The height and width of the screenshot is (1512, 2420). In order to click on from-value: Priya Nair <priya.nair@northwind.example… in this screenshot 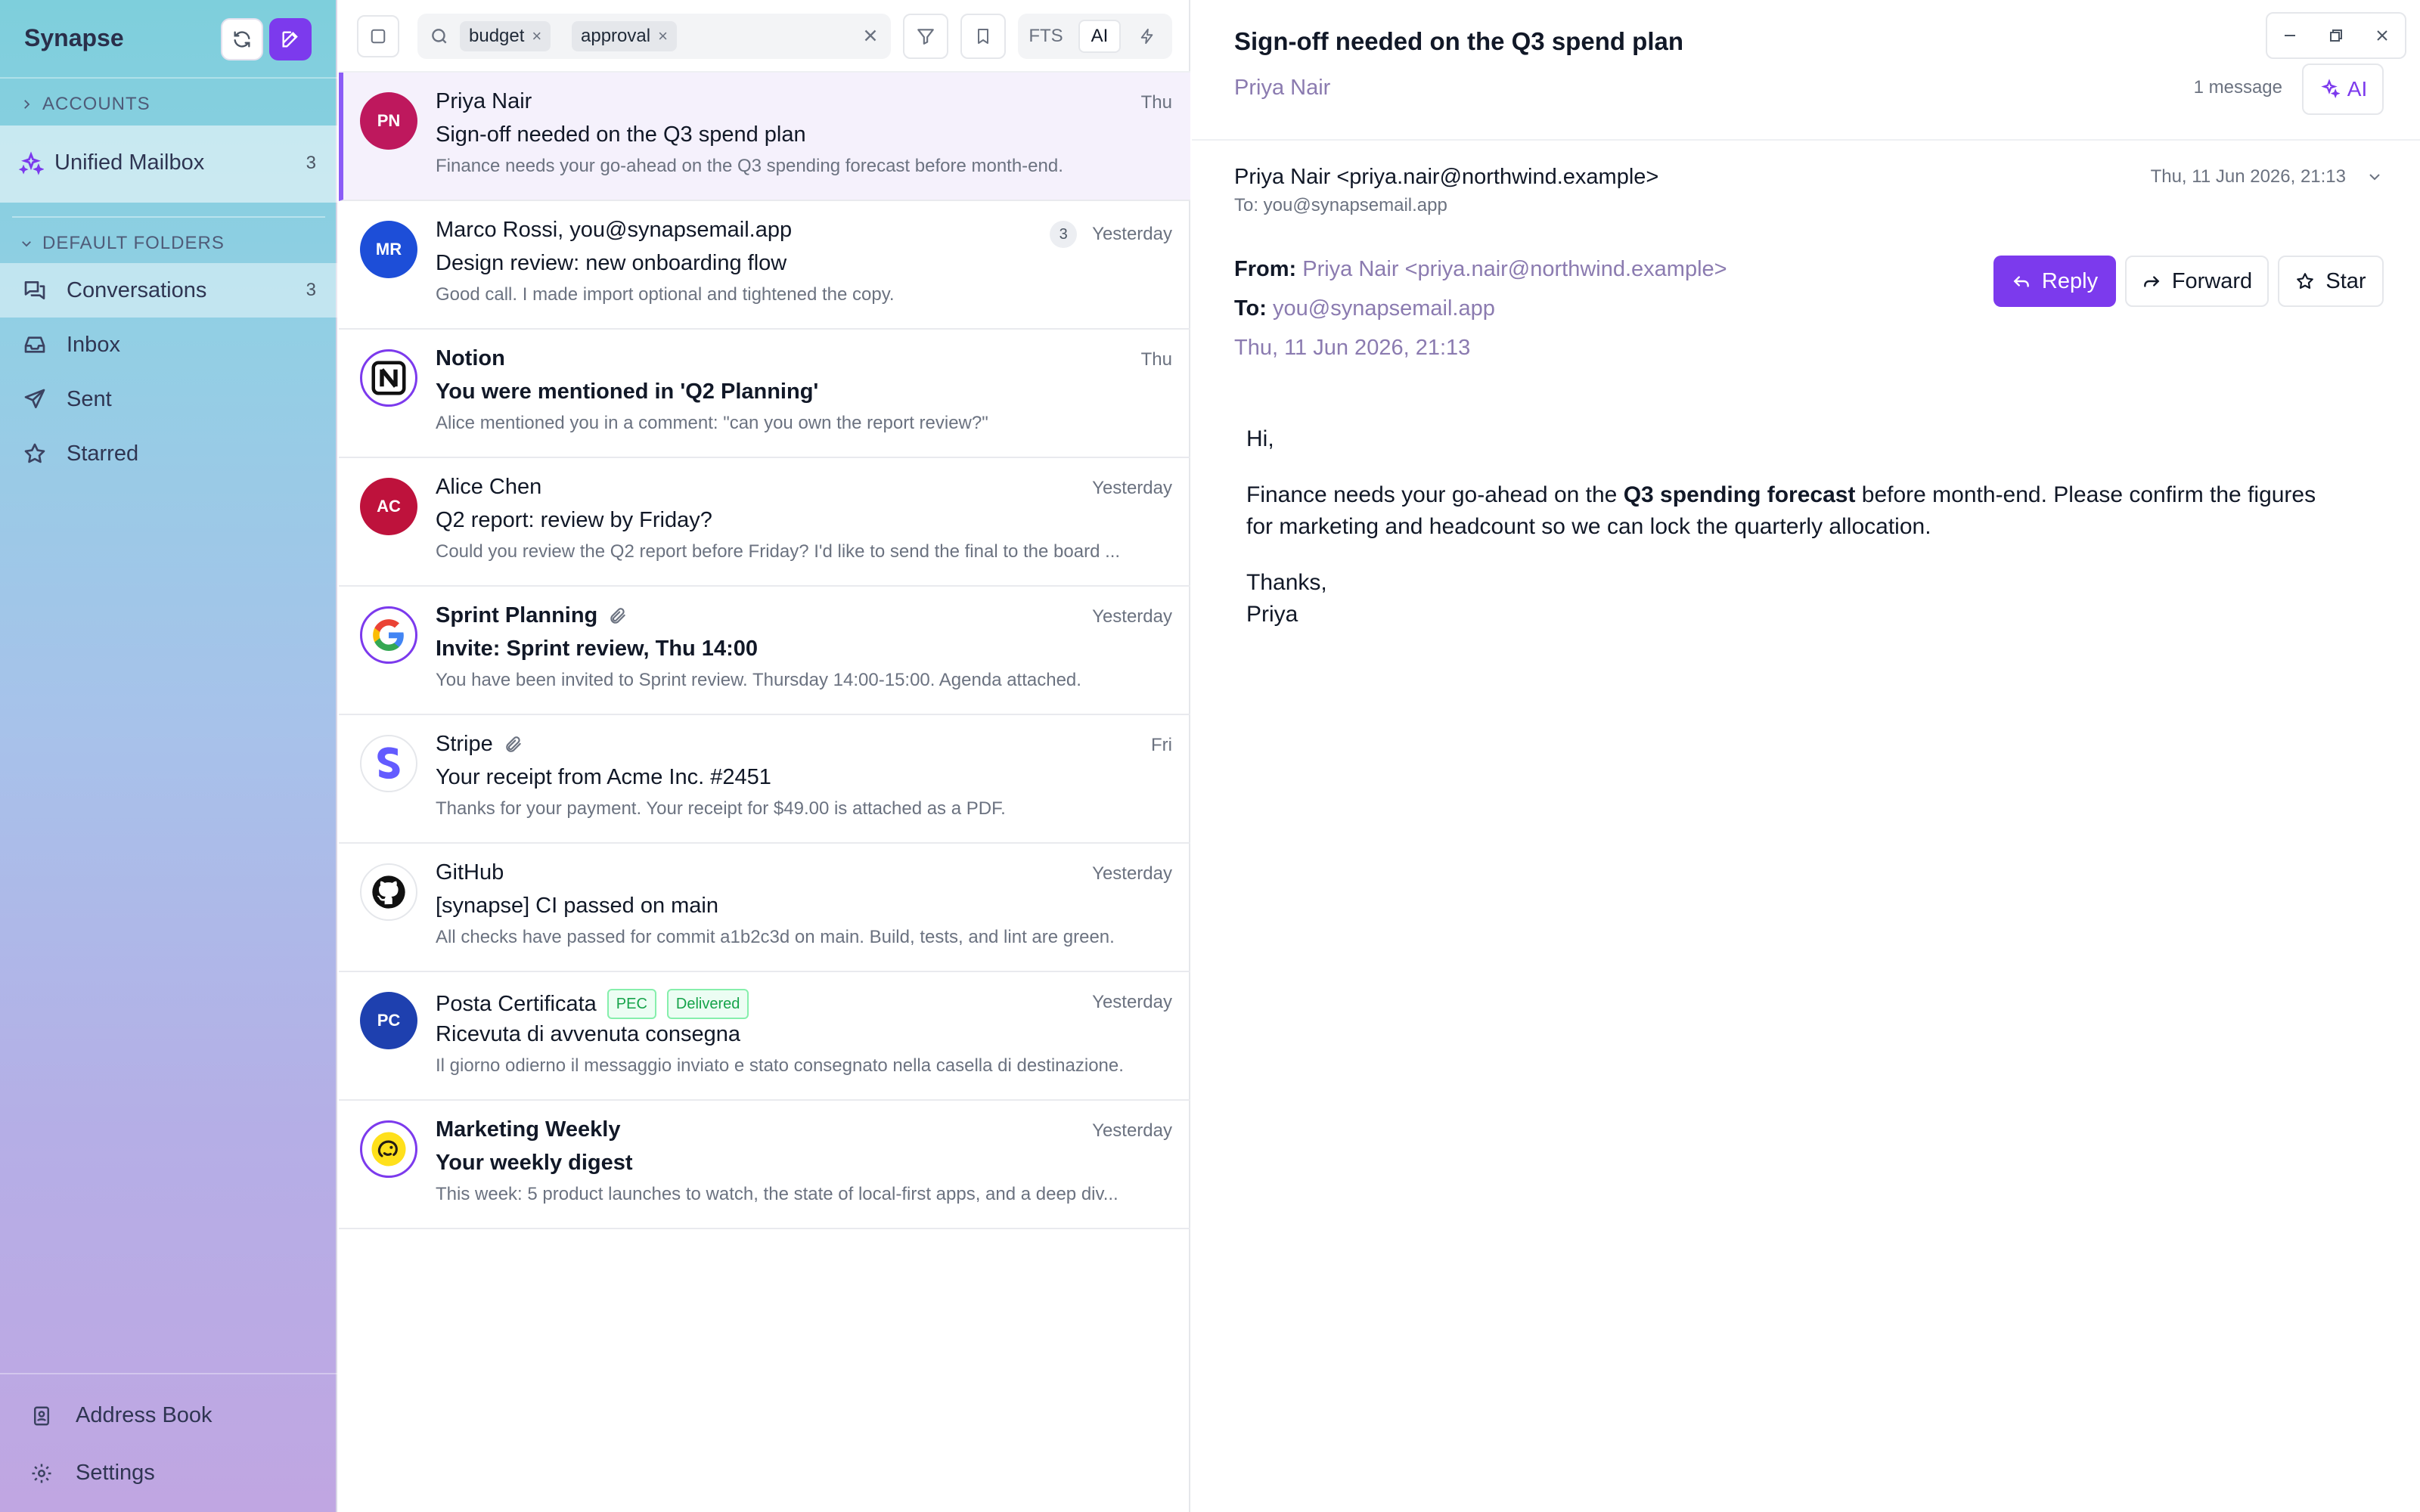, I will do `click(1514, 269)`.